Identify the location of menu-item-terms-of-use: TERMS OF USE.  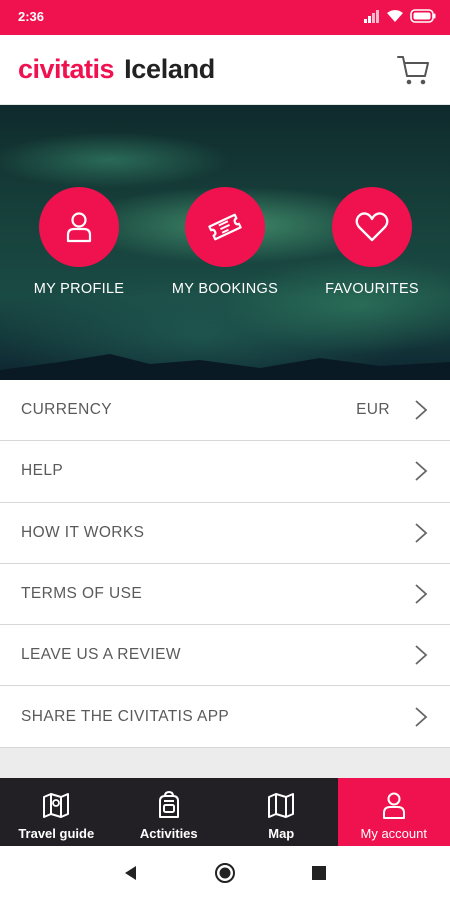
(225, 594).